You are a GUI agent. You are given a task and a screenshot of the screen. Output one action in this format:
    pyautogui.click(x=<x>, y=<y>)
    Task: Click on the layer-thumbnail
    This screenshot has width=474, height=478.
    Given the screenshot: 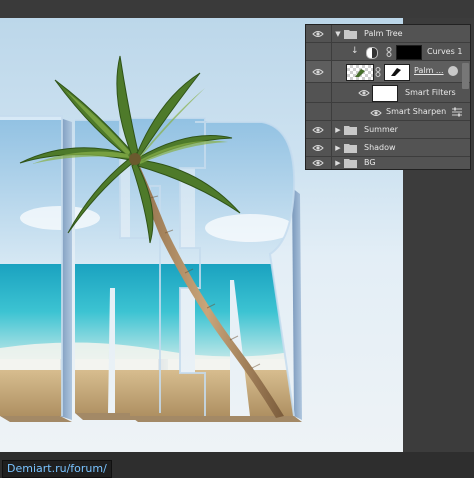 What is the action you would take?
    pyautogui.click(x=360, y=72)
    